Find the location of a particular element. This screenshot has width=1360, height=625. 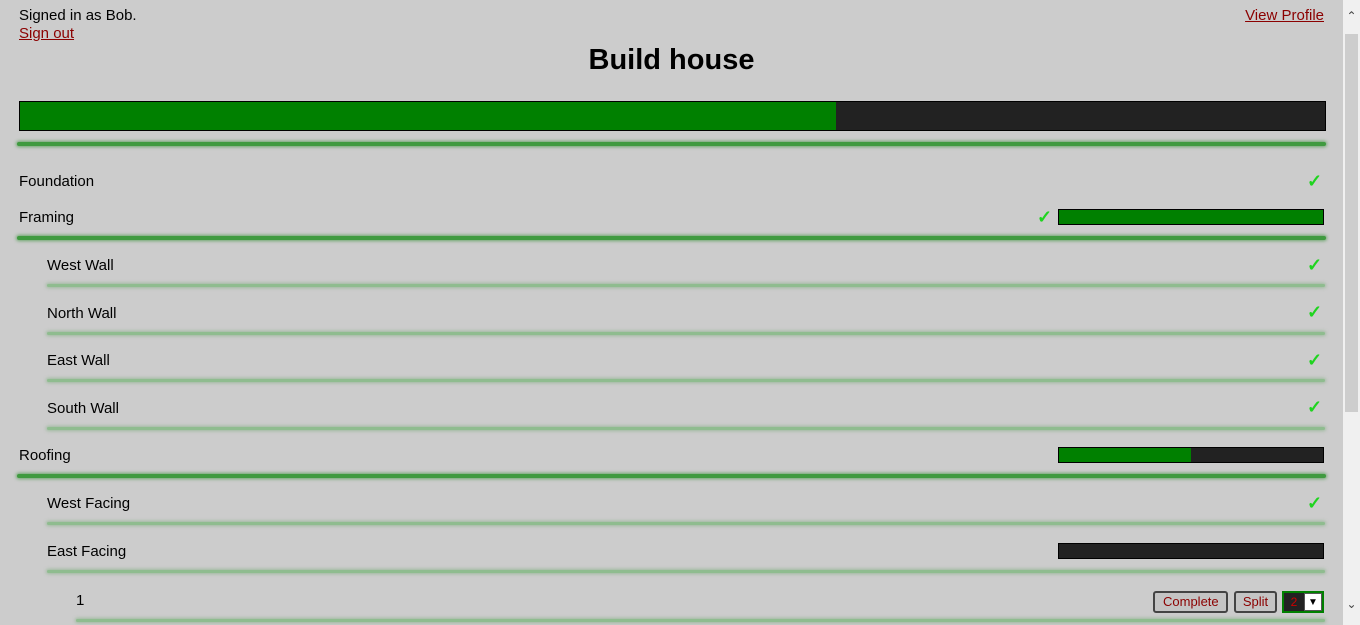

task-label: Roofing is located at coordinates (45, 455).